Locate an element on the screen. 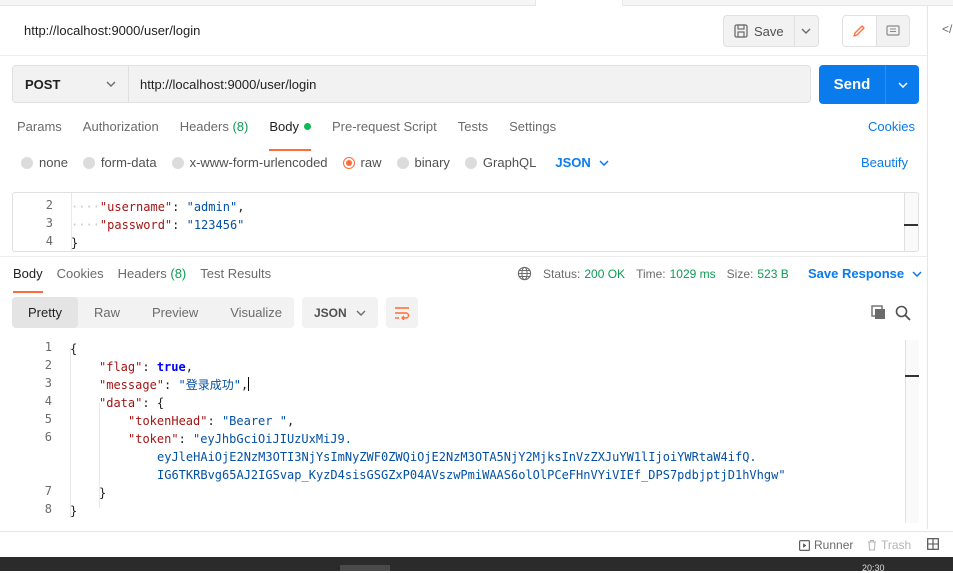  tab-test-results: Test Results is located at coordinates (235, 277).